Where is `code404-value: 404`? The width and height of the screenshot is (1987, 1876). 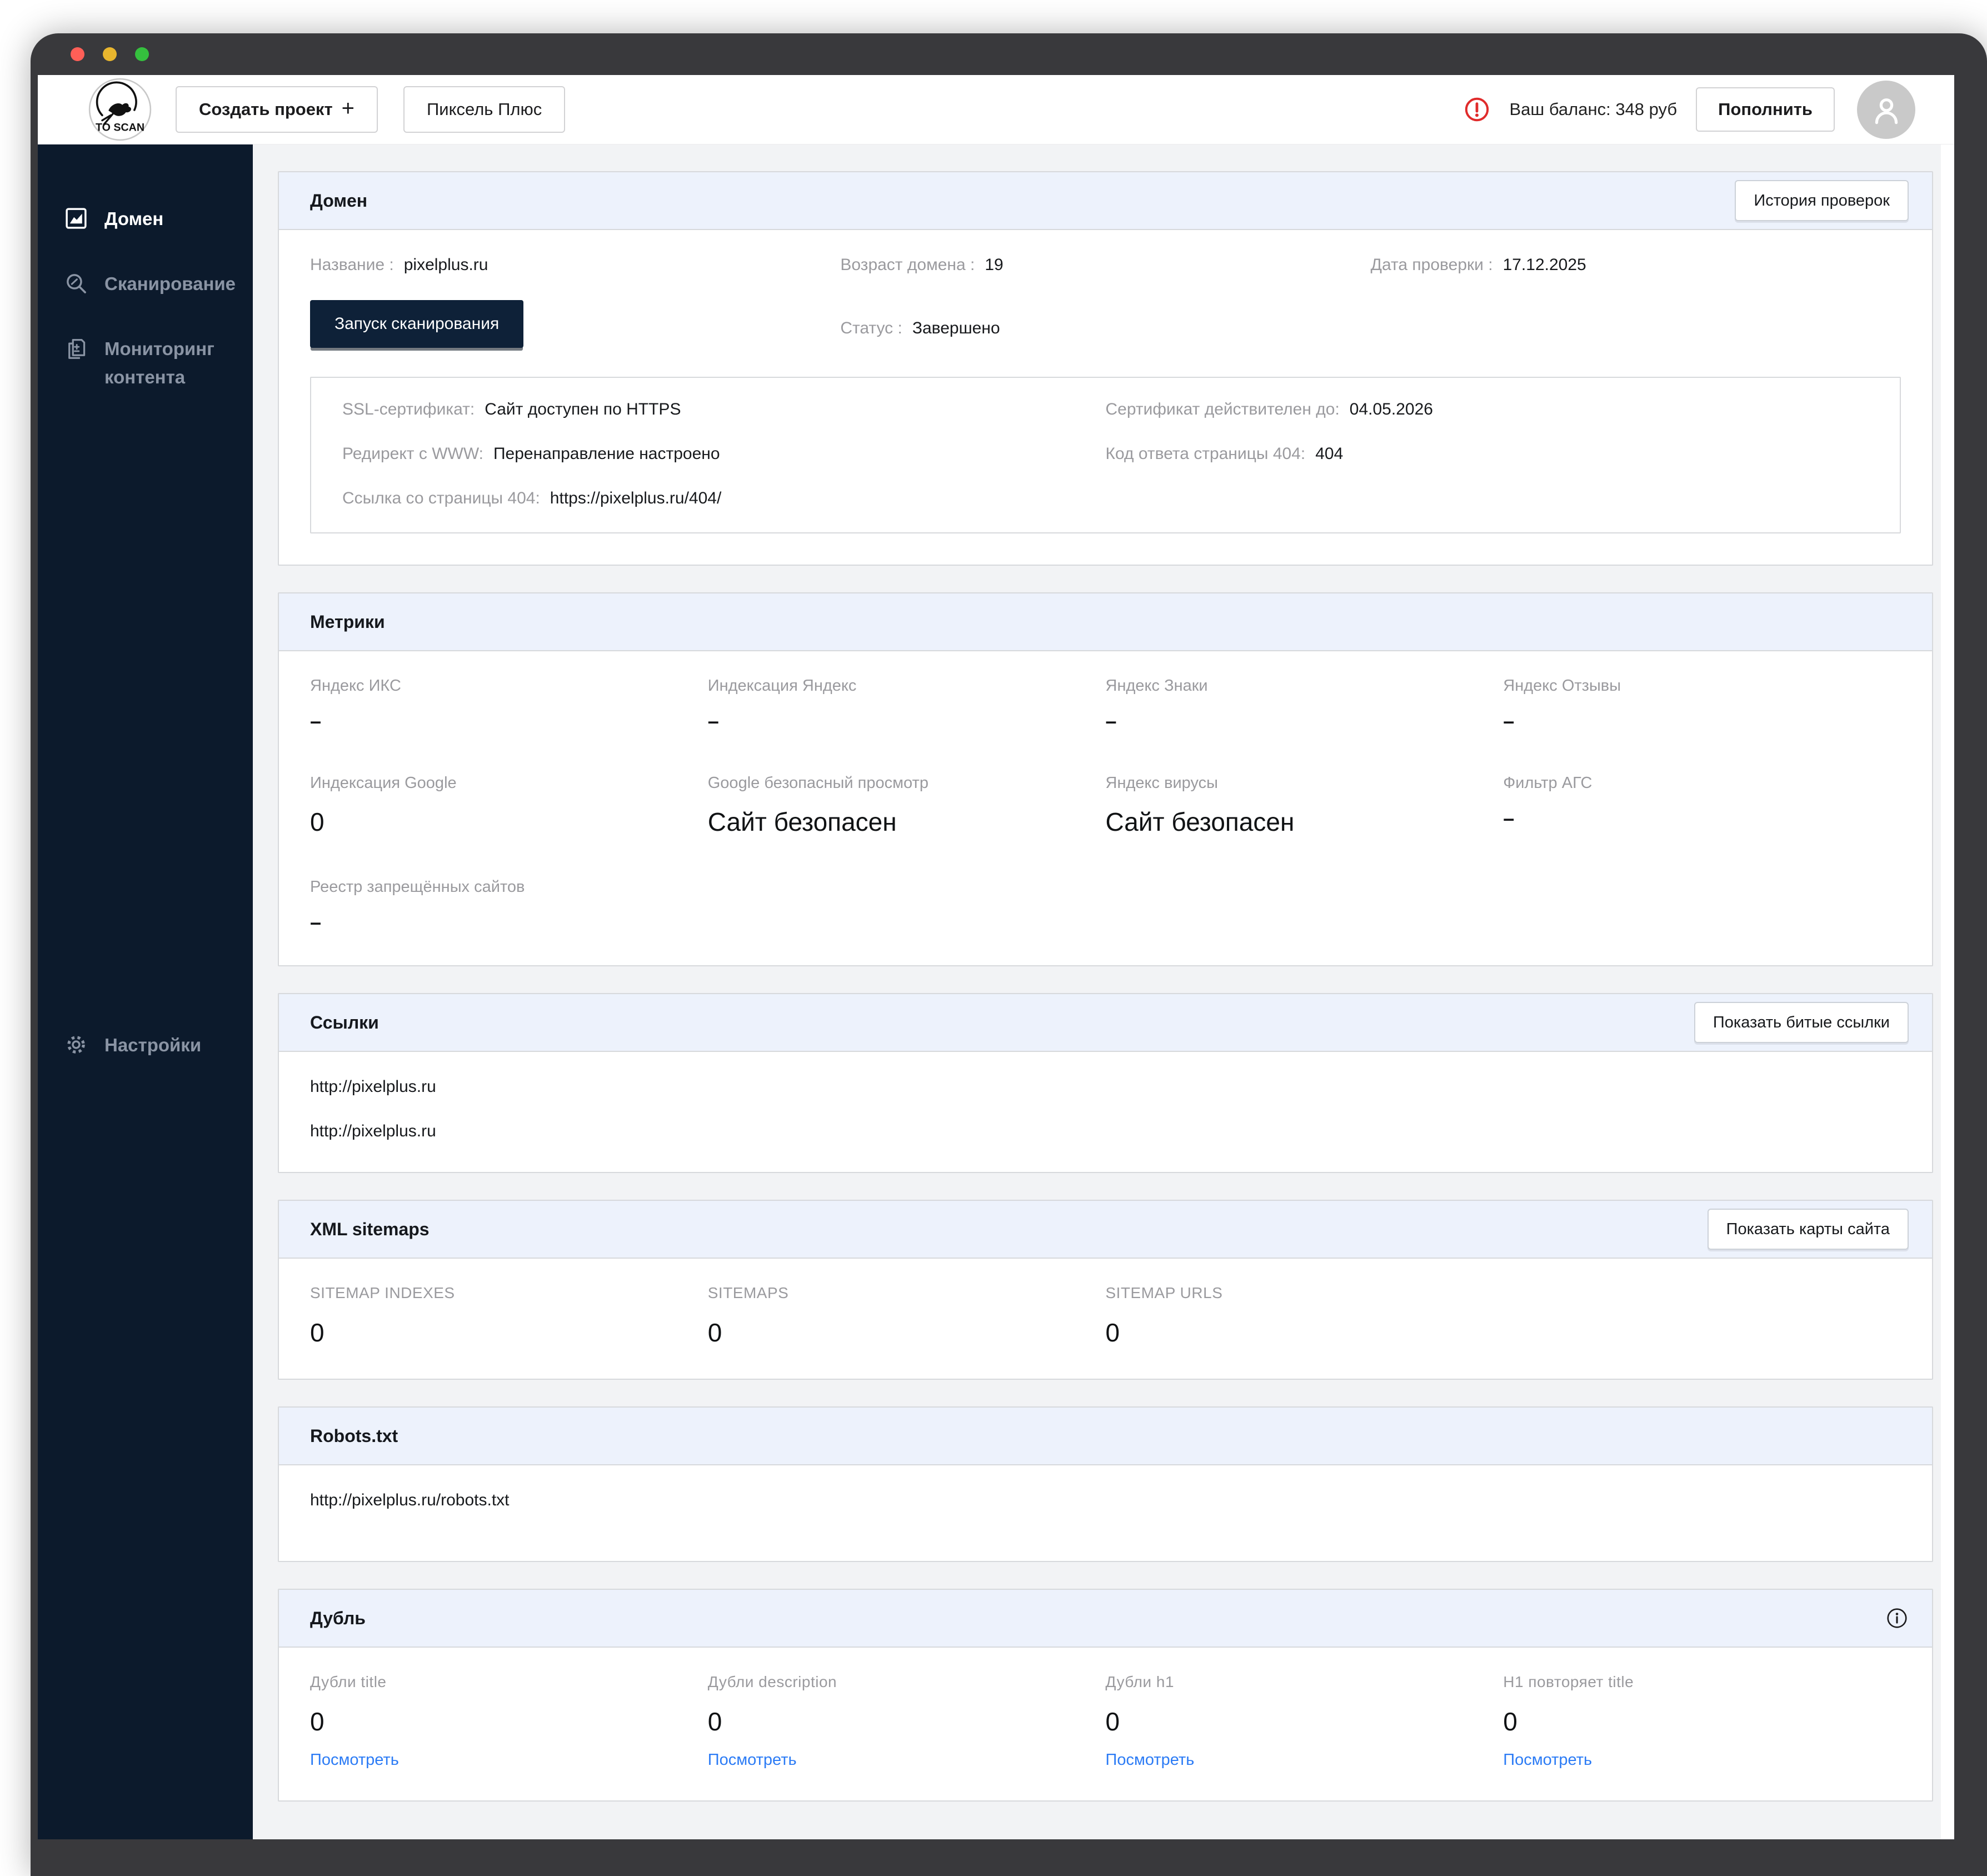 code404-value: 404 is located at coordinates (1329, 454).